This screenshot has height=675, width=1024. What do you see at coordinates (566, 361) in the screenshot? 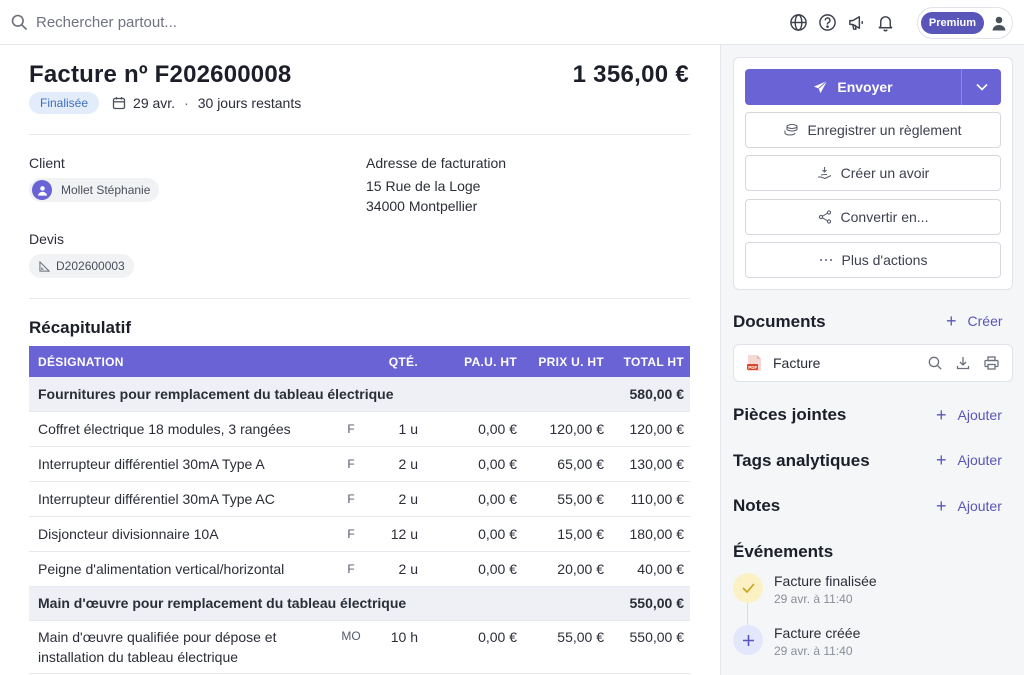
I see `col-pu: PRIX U. HT` at bounding box center [566, 361].